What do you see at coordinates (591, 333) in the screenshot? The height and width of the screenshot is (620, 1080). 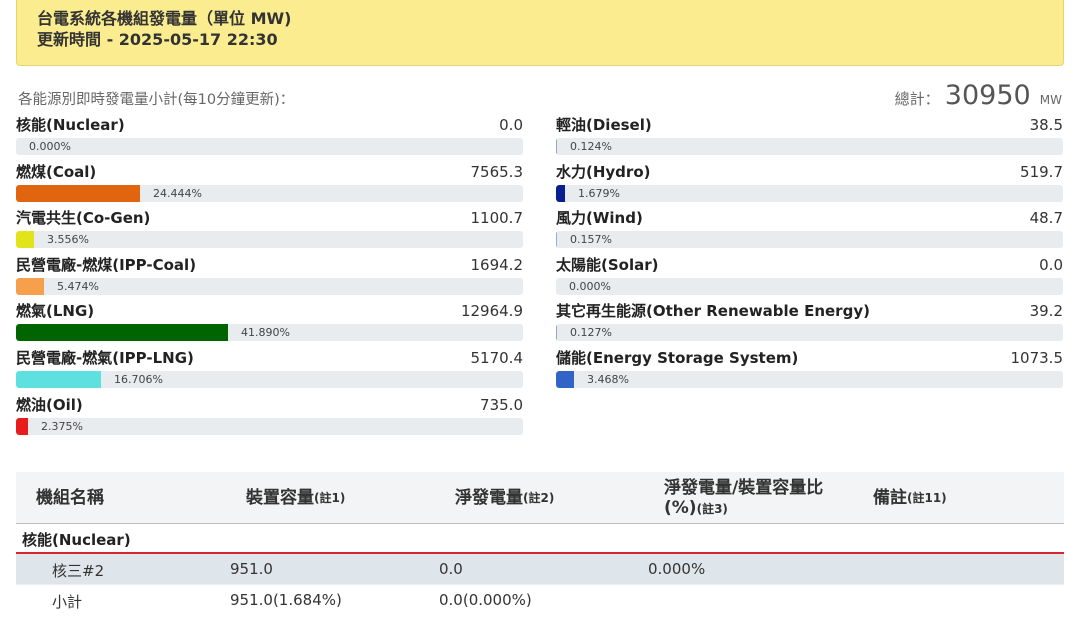 I see `energy-source-percent: 0.127%` at bounding box center [591, 333].